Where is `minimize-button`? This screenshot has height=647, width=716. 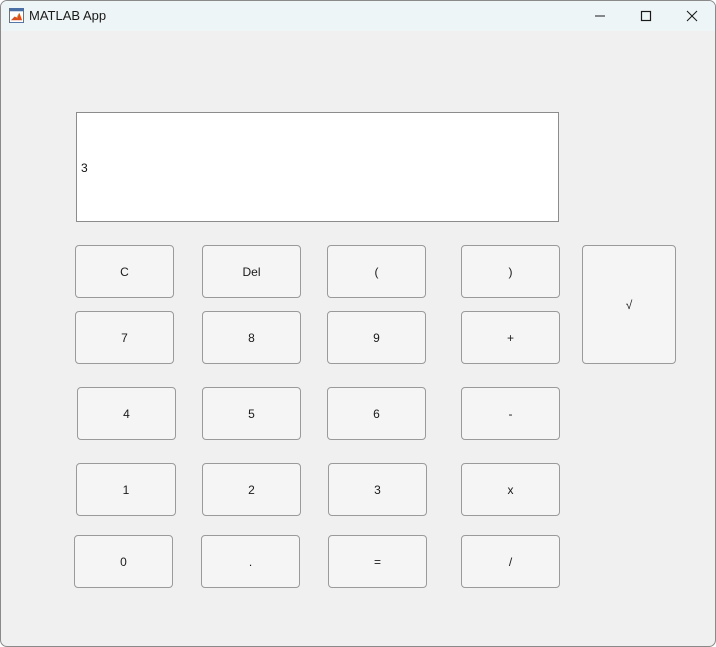
minimize-button is located at coordinates (600, 16).